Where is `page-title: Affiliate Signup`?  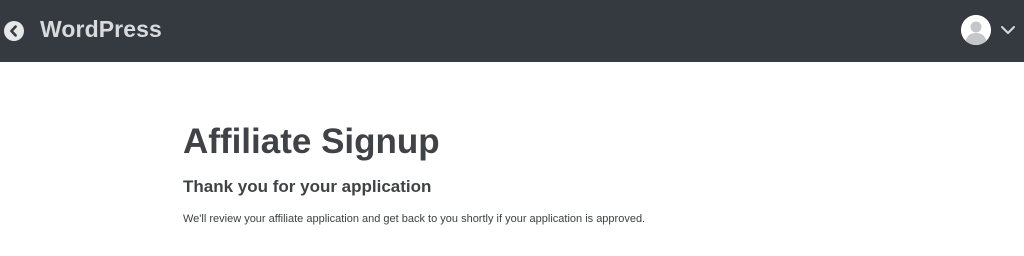 page-title: Affiliate Signup is located at coordinates (311, 141).